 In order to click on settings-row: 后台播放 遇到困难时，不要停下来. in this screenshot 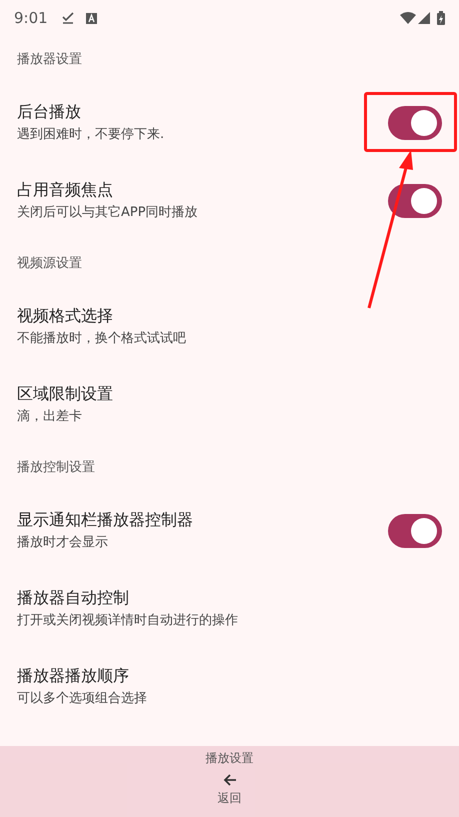, I will do `click(229, 123)`.